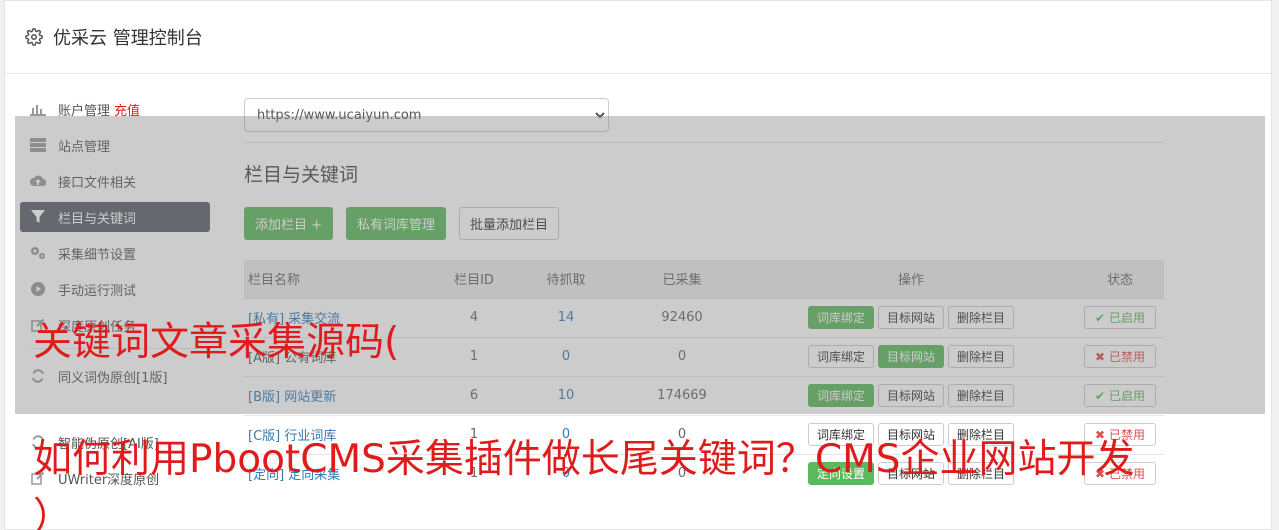  What do you see at coordinates (97, 183) in the screenshot?
I see `sidebar-item-label: 接口文件相关` at bounding box center [97, 183].